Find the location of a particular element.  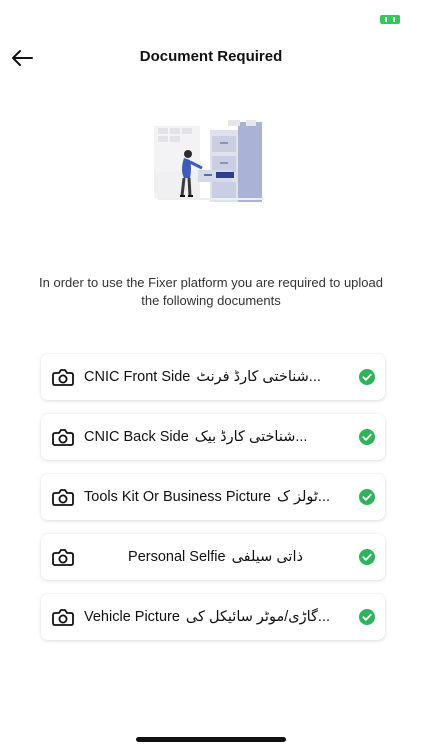

document-label: Tools Kit Or Business Picture ...ٹولز ک is located at coordinates (215, 497).